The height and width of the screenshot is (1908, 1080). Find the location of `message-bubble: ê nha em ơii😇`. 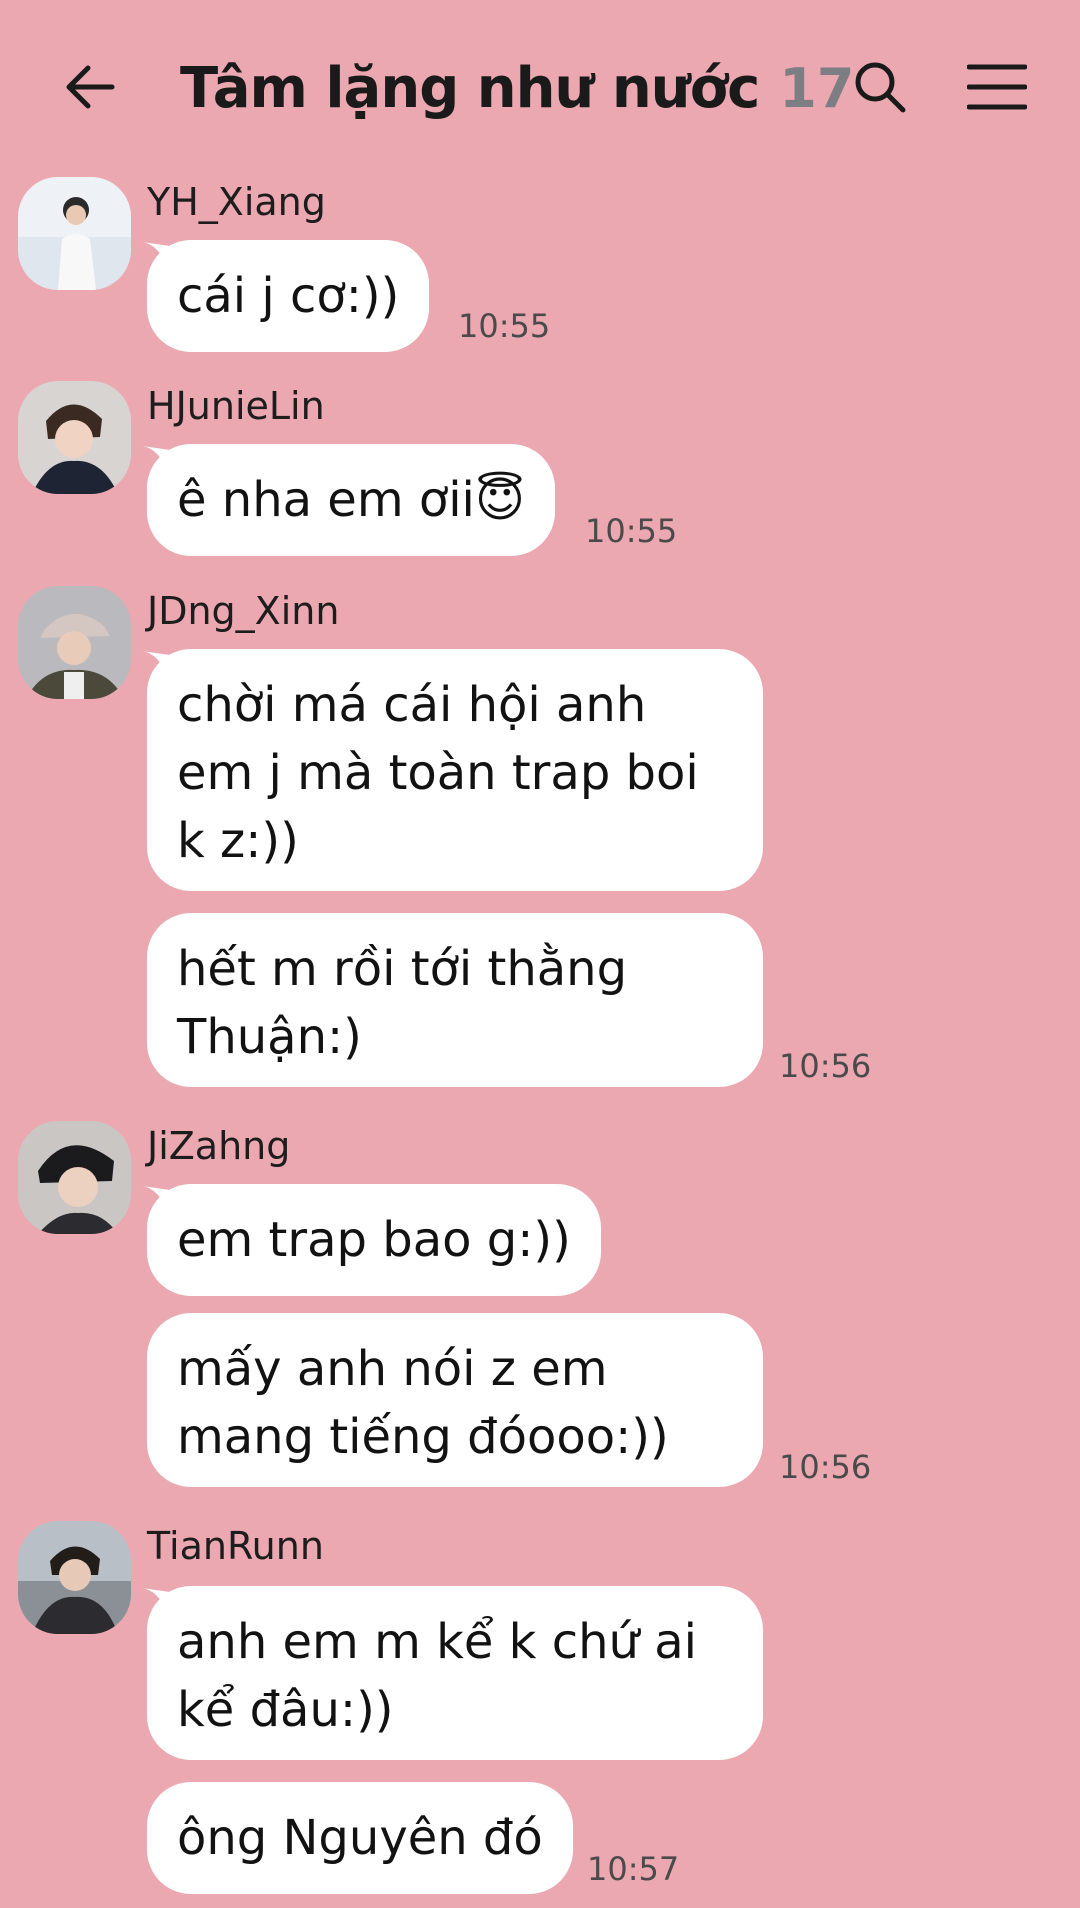

message-bubble: ê nha em ơii😇 is located at coordinates (351, 500).